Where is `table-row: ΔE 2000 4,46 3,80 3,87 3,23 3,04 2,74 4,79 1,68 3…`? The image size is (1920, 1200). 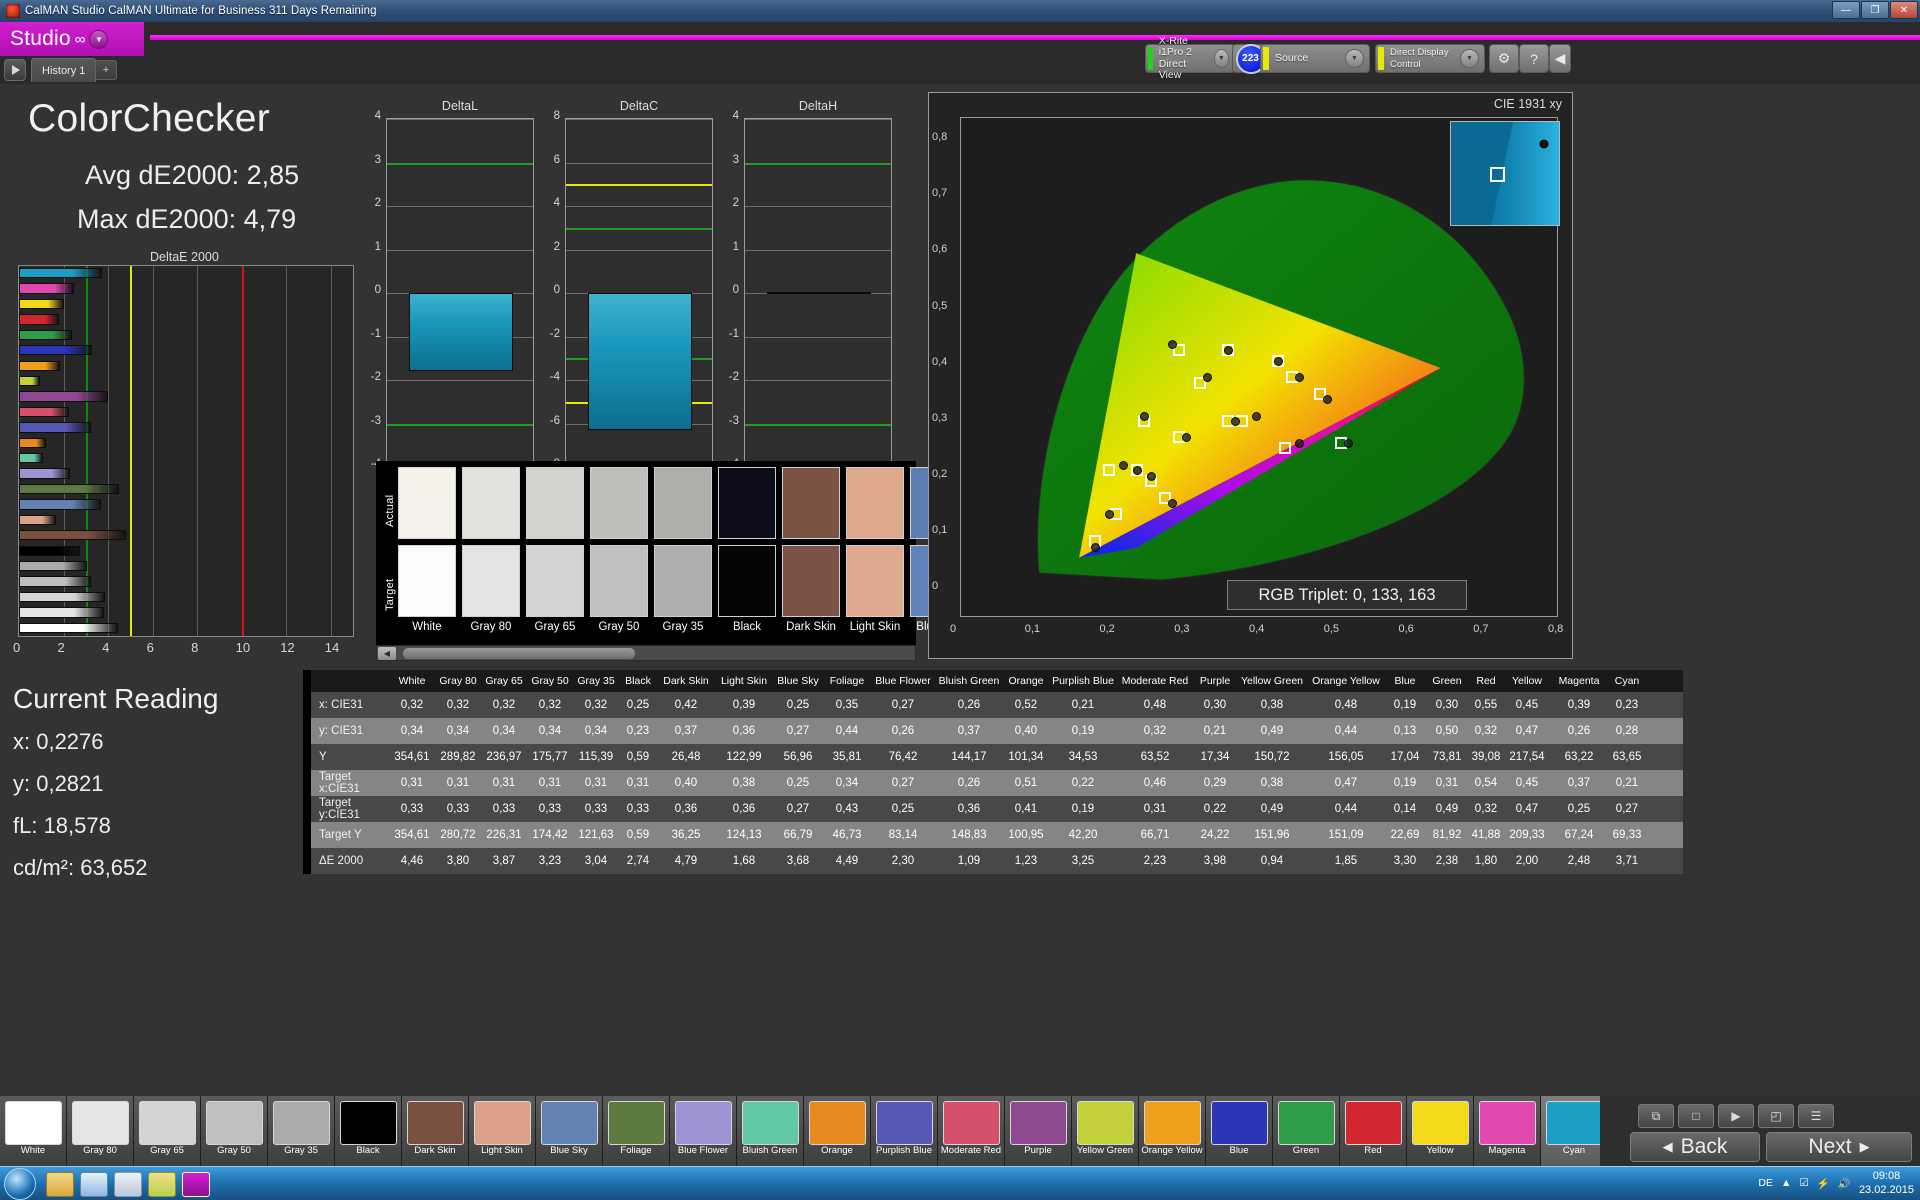
table-row: ΔE 2000 4,46 3,80 3,87 3,23 3,04 2,74 4,79 1,68 3… is located at coordinates (993, 861).